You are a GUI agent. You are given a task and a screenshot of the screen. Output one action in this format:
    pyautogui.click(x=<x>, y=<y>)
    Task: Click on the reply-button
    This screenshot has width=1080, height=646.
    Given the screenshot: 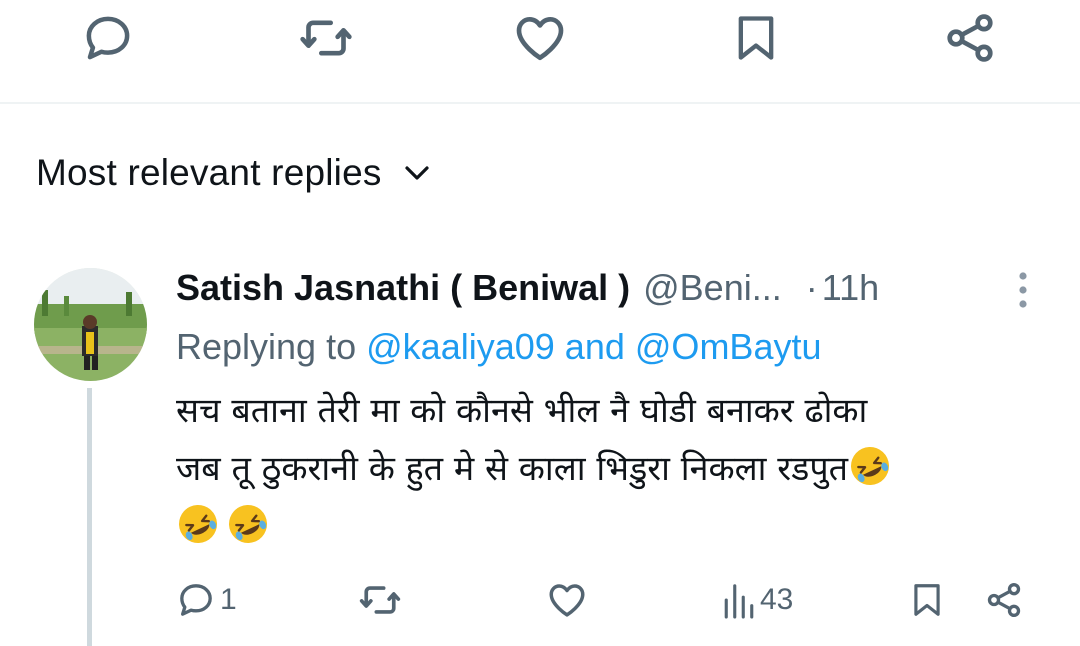 What is the action you would take?
    pyautogui.click(x=108, y=38)
    